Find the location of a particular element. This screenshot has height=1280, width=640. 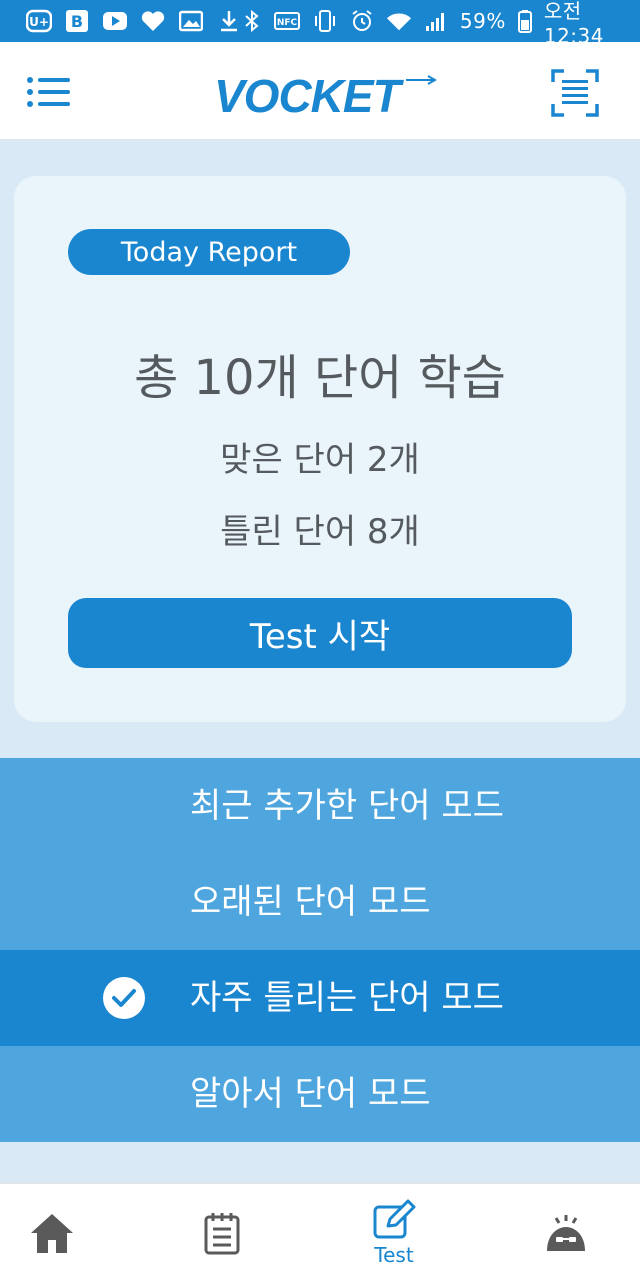

home-icon is located at coordinates (52, 1233).